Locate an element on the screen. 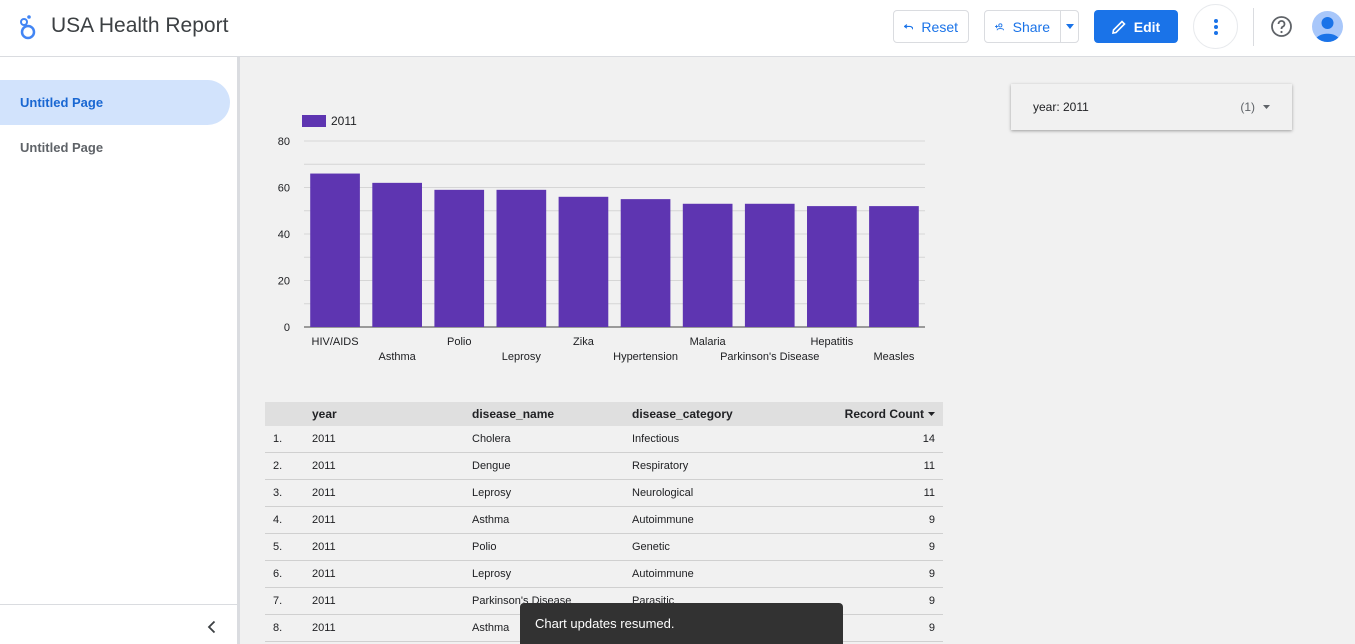 The width and height of the screenshot is (1355, 644). user-avatar is located at coordinates (1327, 26).